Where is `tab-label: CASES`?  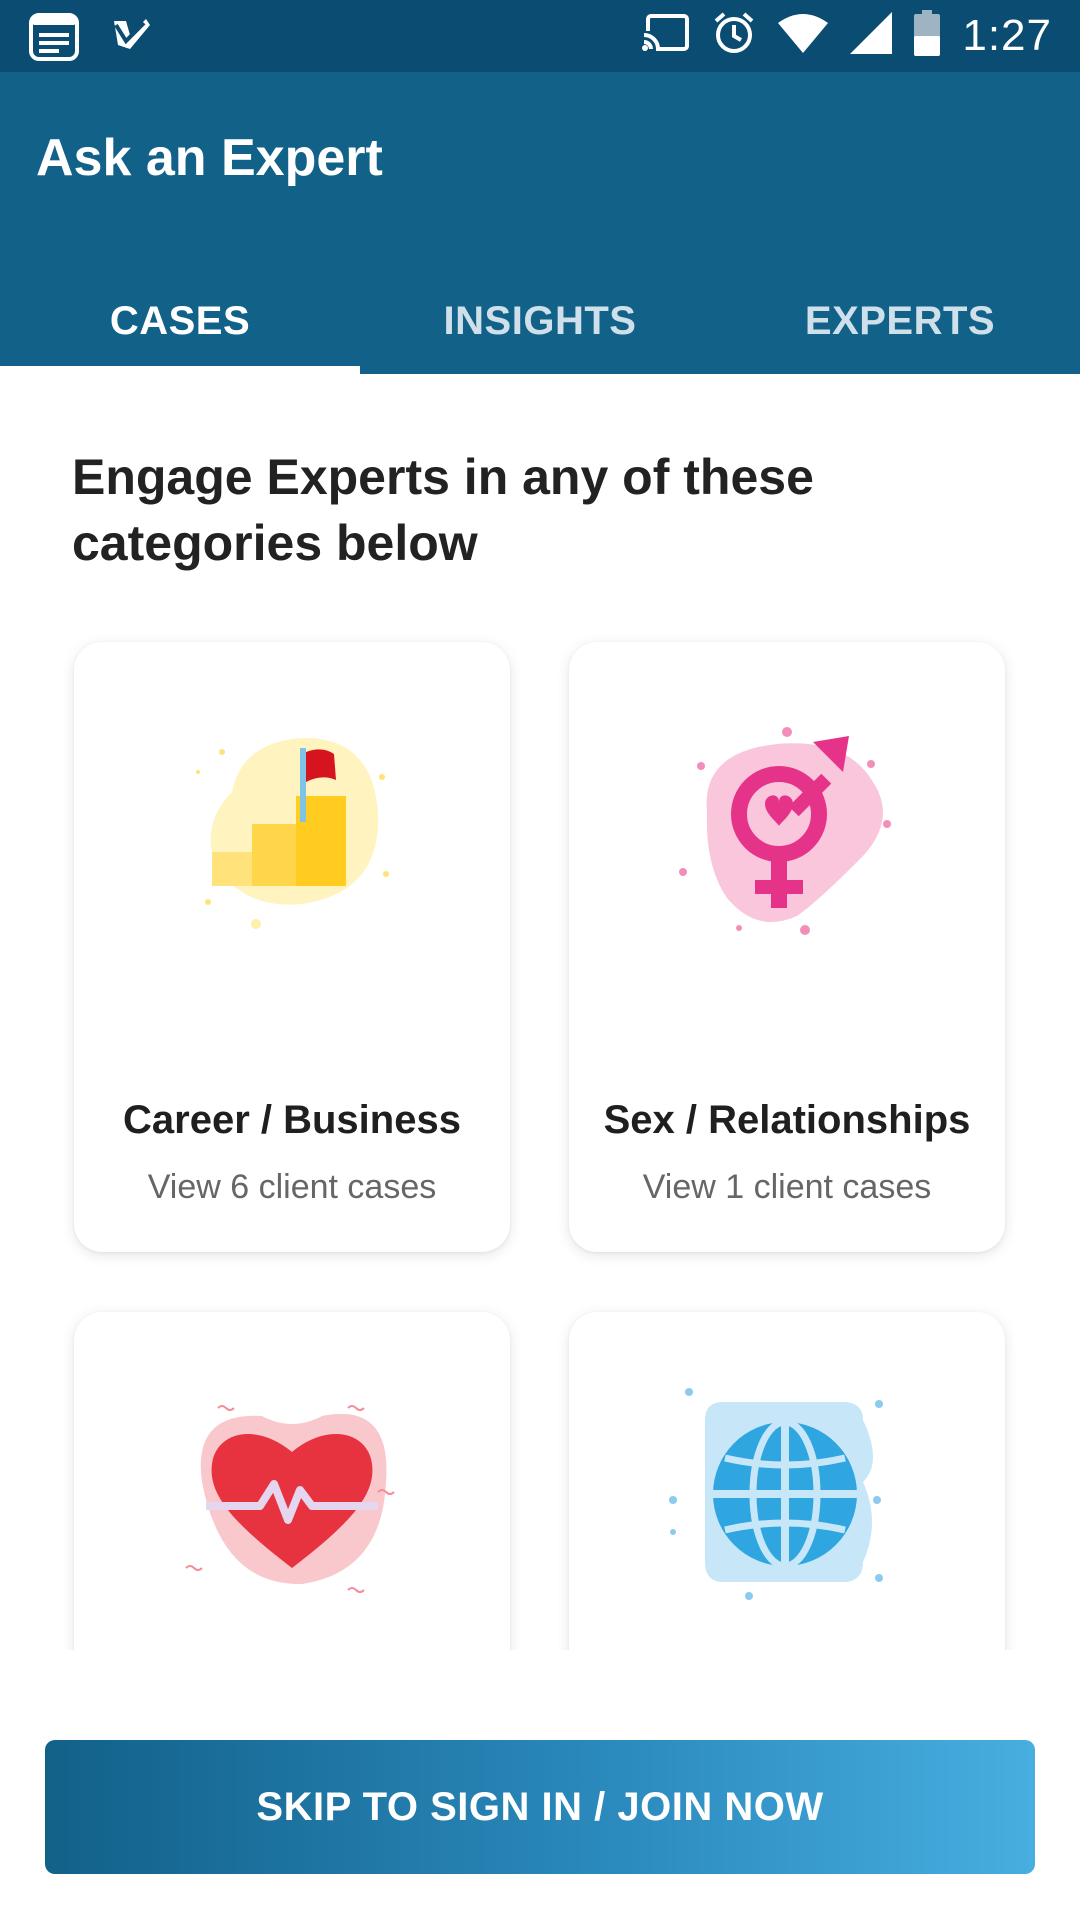 tab-label: CASES is located at coordinates (180, 320).